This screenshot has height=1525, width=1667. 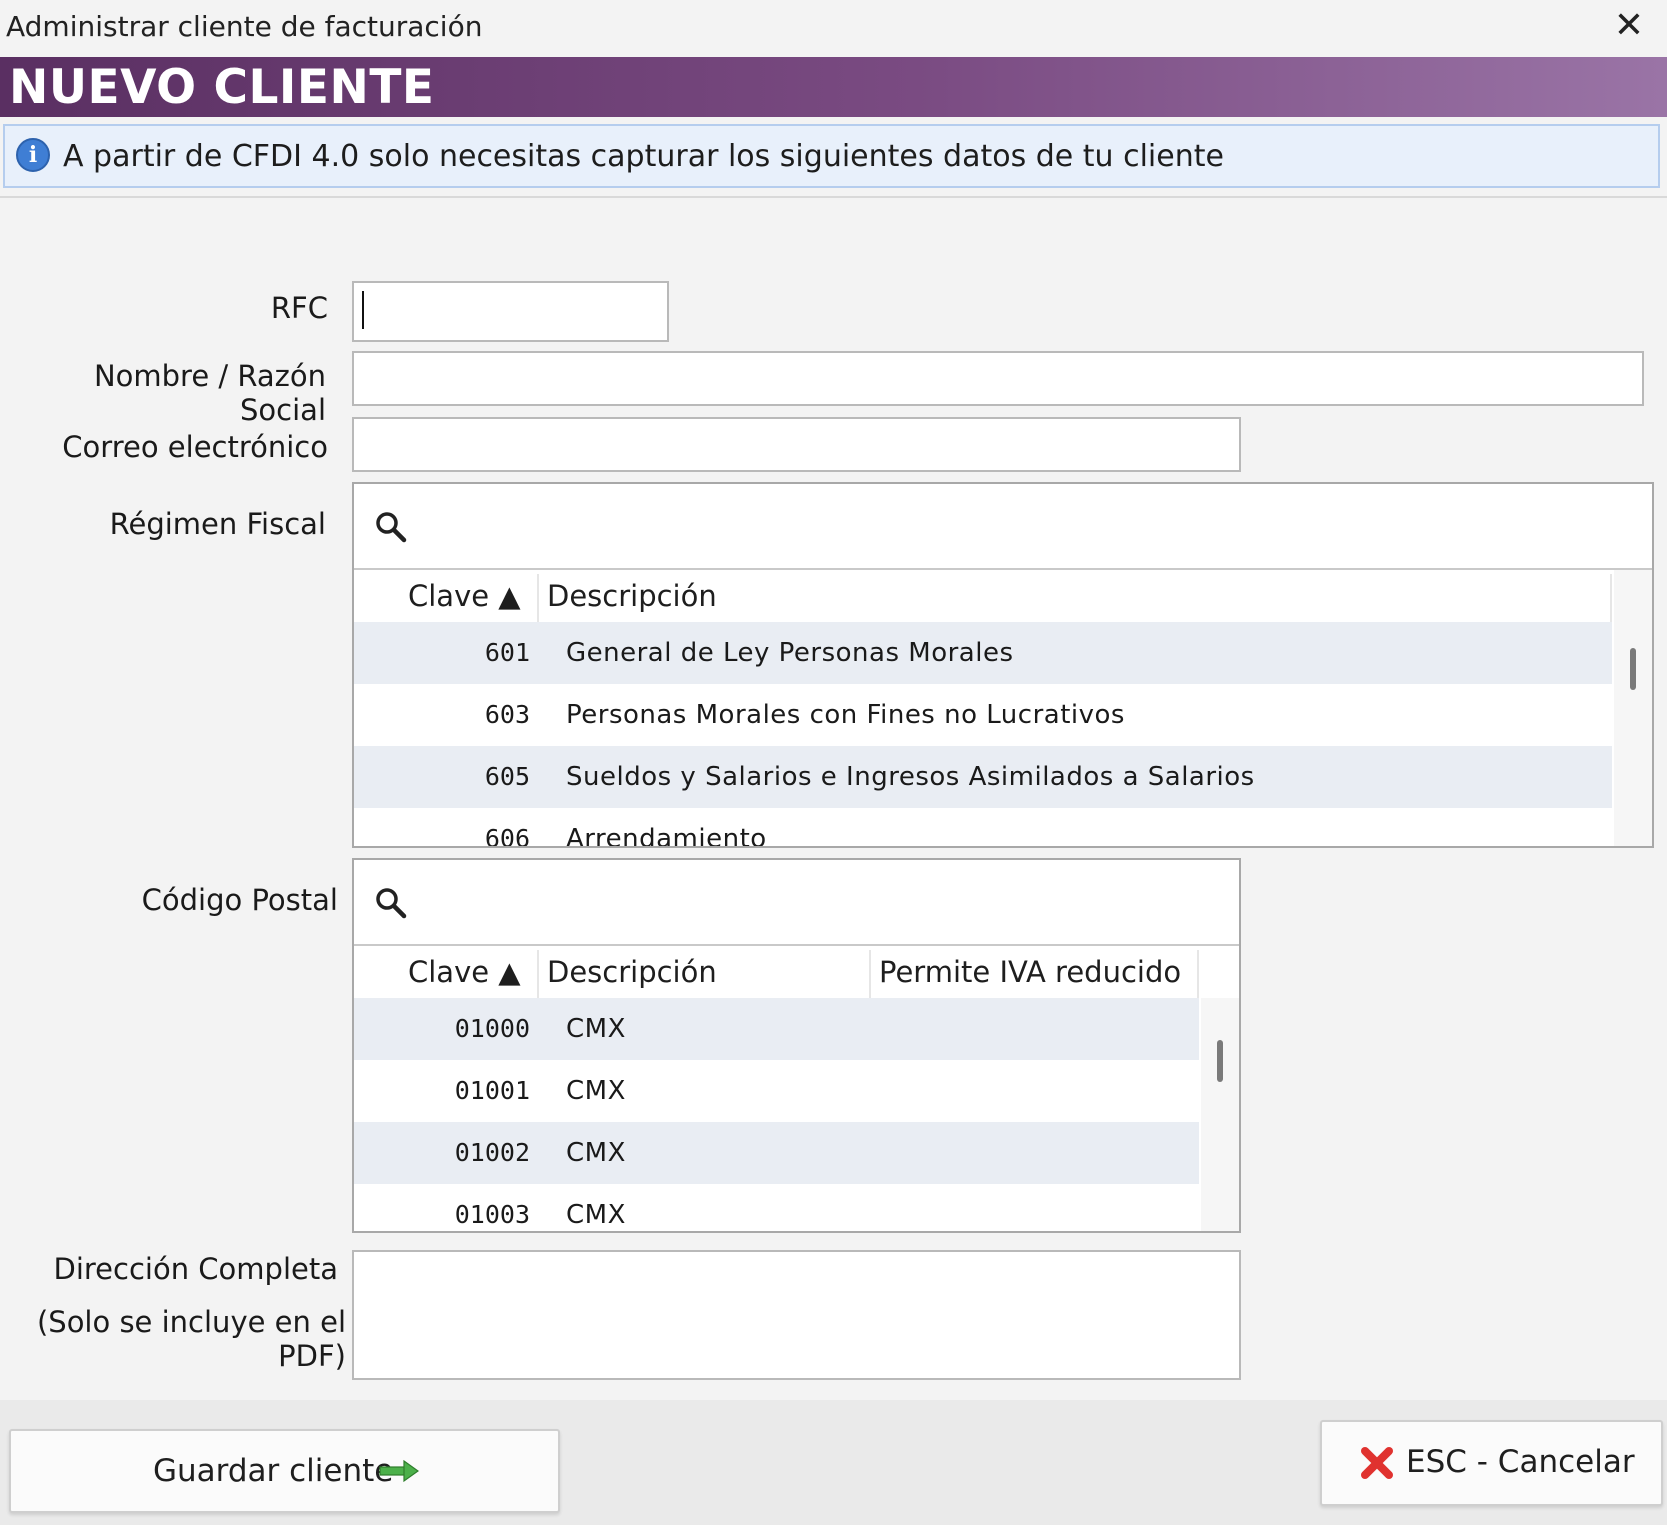 I want to click on codigo-postal-label: Código Postal, so click(x=239, y=900).